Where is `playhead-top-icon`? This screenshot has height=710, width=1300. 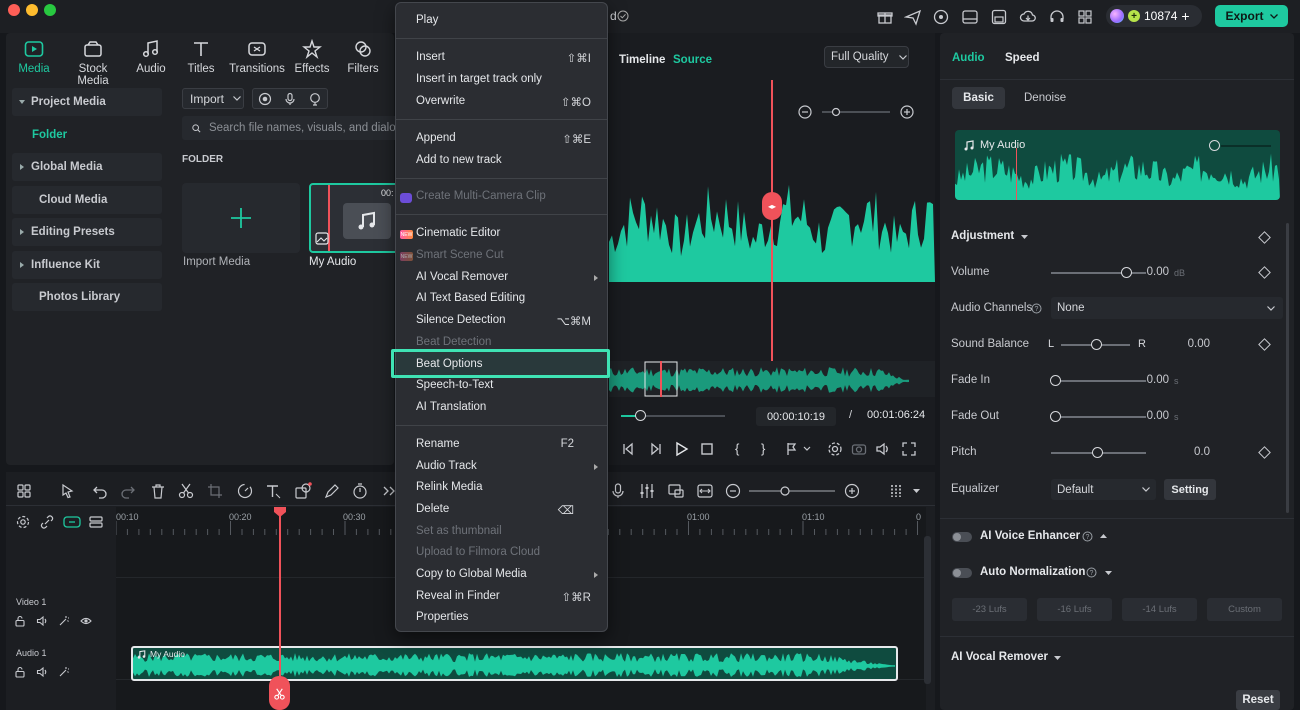 playhead-top-icon is located at coordinates (280, 512).